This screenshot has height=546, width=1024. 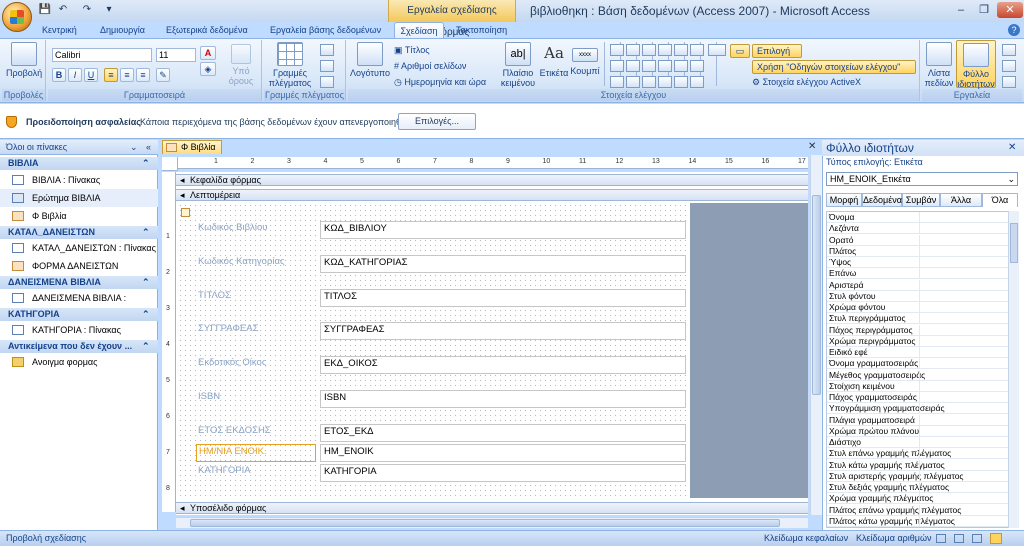 What do you see at coordinates (79, 362) in the screenshot?
I see `nav-item-macro: Ανοιγμα φορμας` at bounding box center [79, 362].